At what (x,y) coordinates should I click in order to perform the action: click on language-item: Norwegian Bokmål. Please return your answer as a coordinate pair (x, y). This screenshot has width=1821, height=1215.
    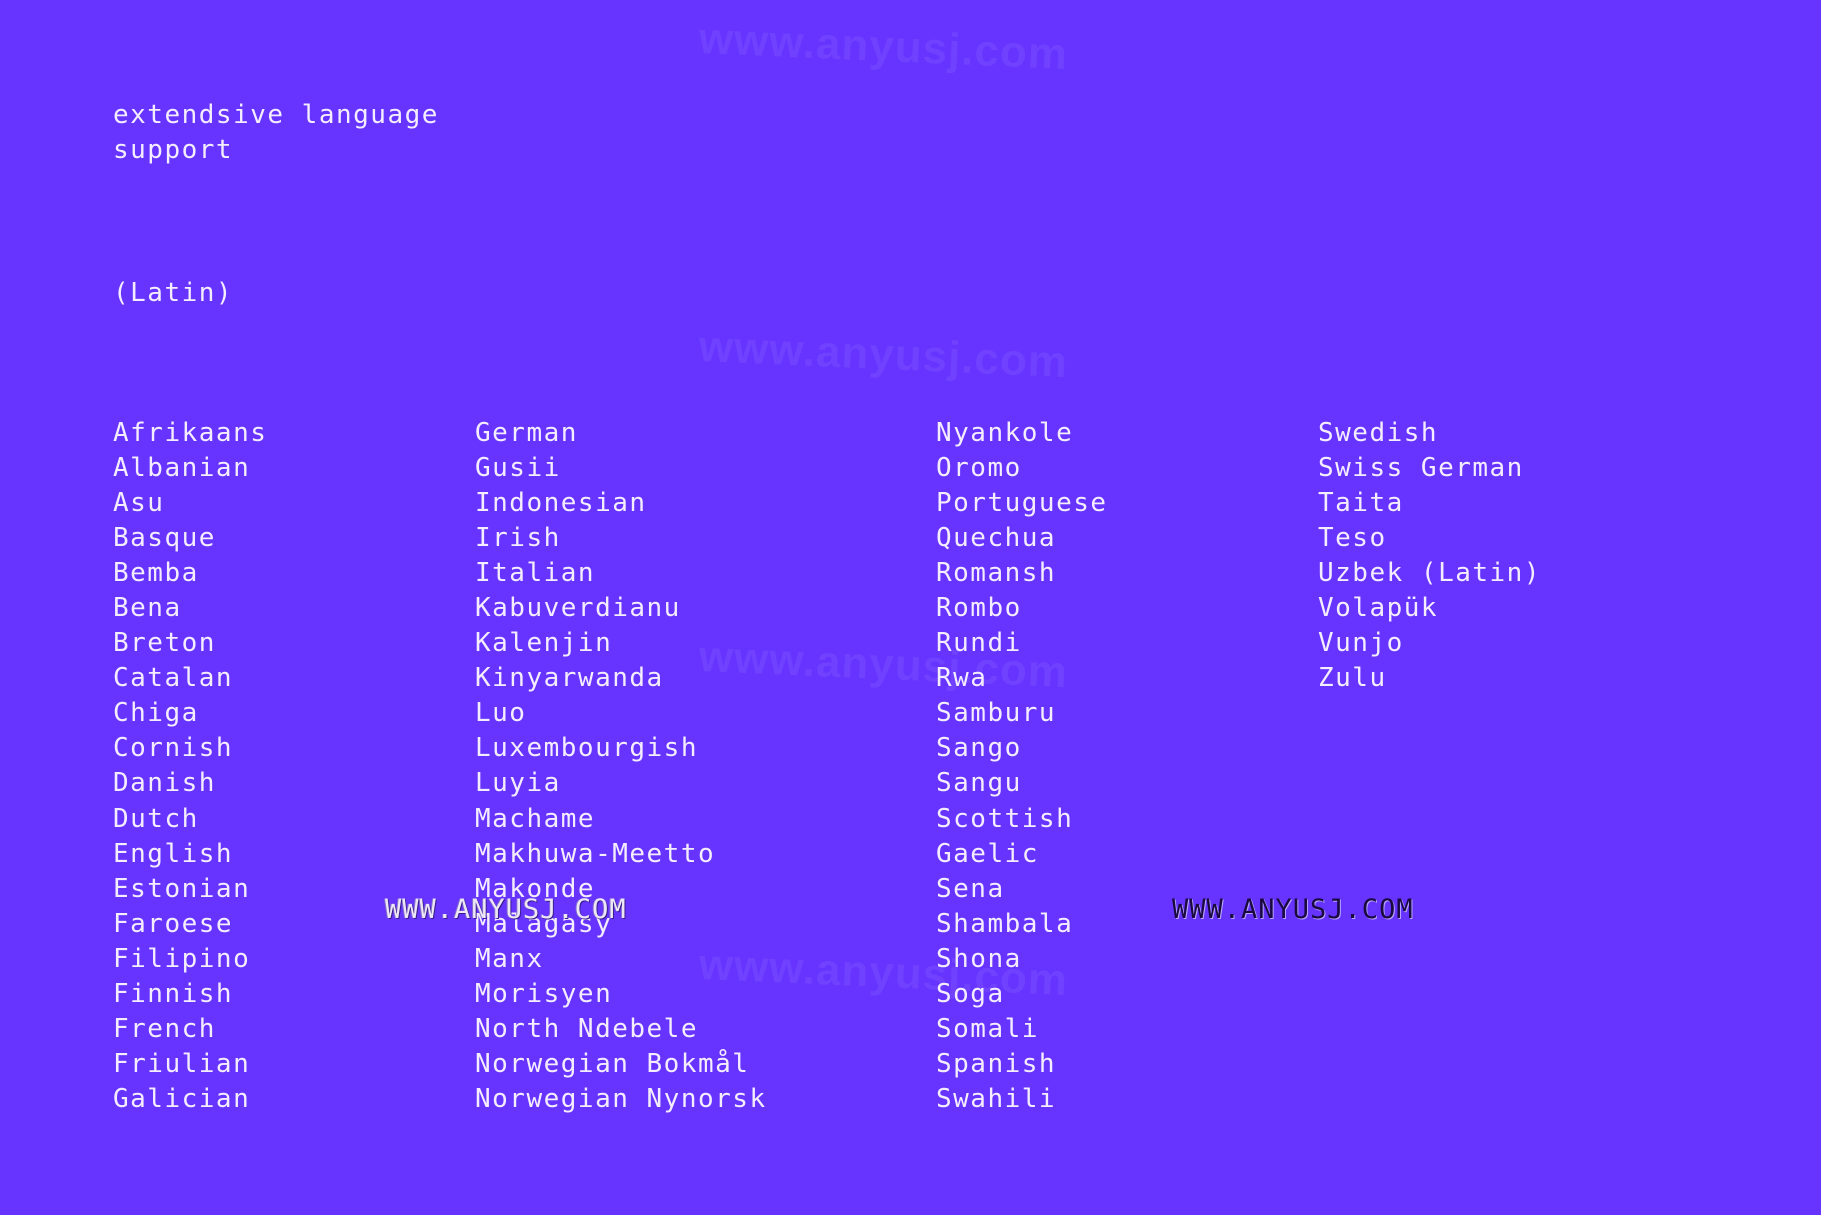
    Looking at the image, I should click on (612, 1063).